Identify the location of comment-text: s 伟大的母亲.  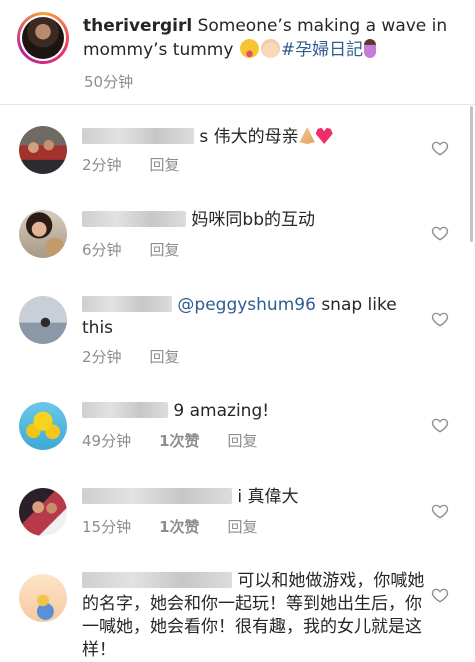
(252, 137).